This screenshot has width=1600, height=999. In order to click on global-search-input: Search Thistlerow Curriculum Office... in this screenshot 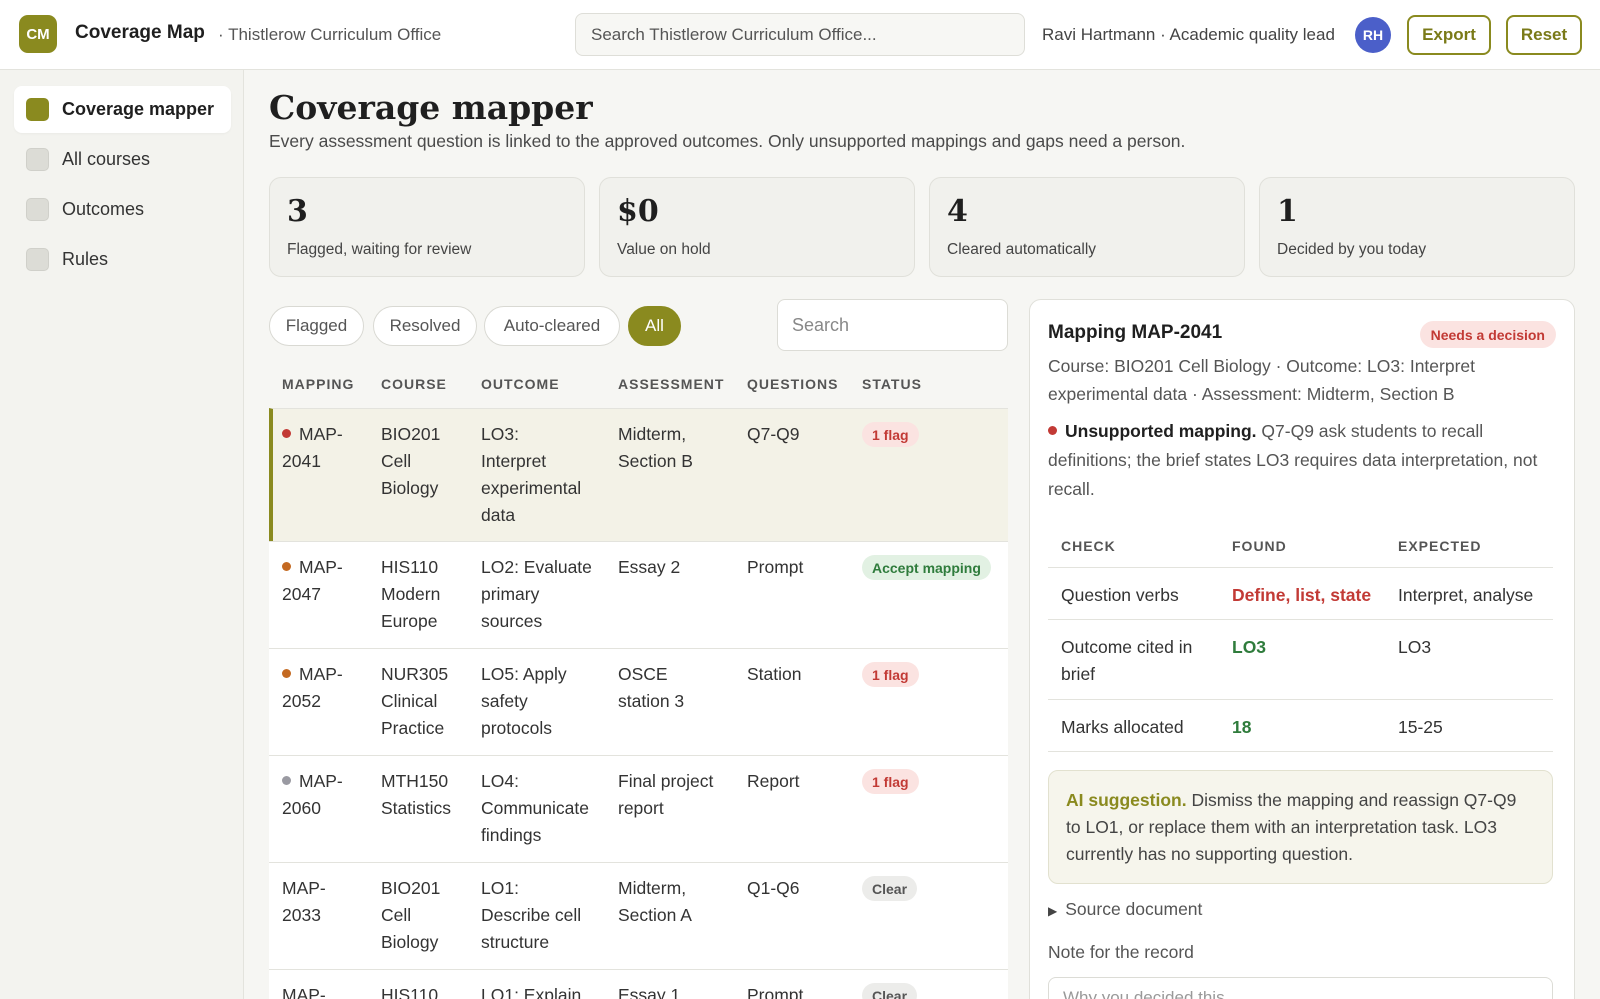, I will do `click(800, 34)`.